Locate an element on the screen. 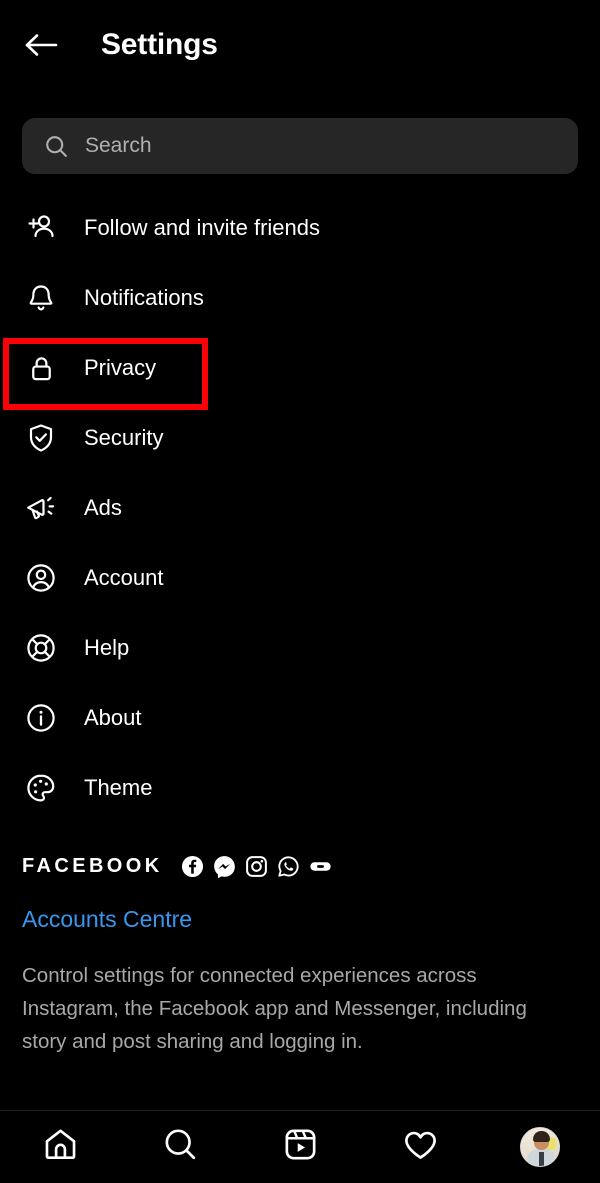 This screenshot has height=1183, width=600. settings-row-label: Help is located at coordinates (107, 647).